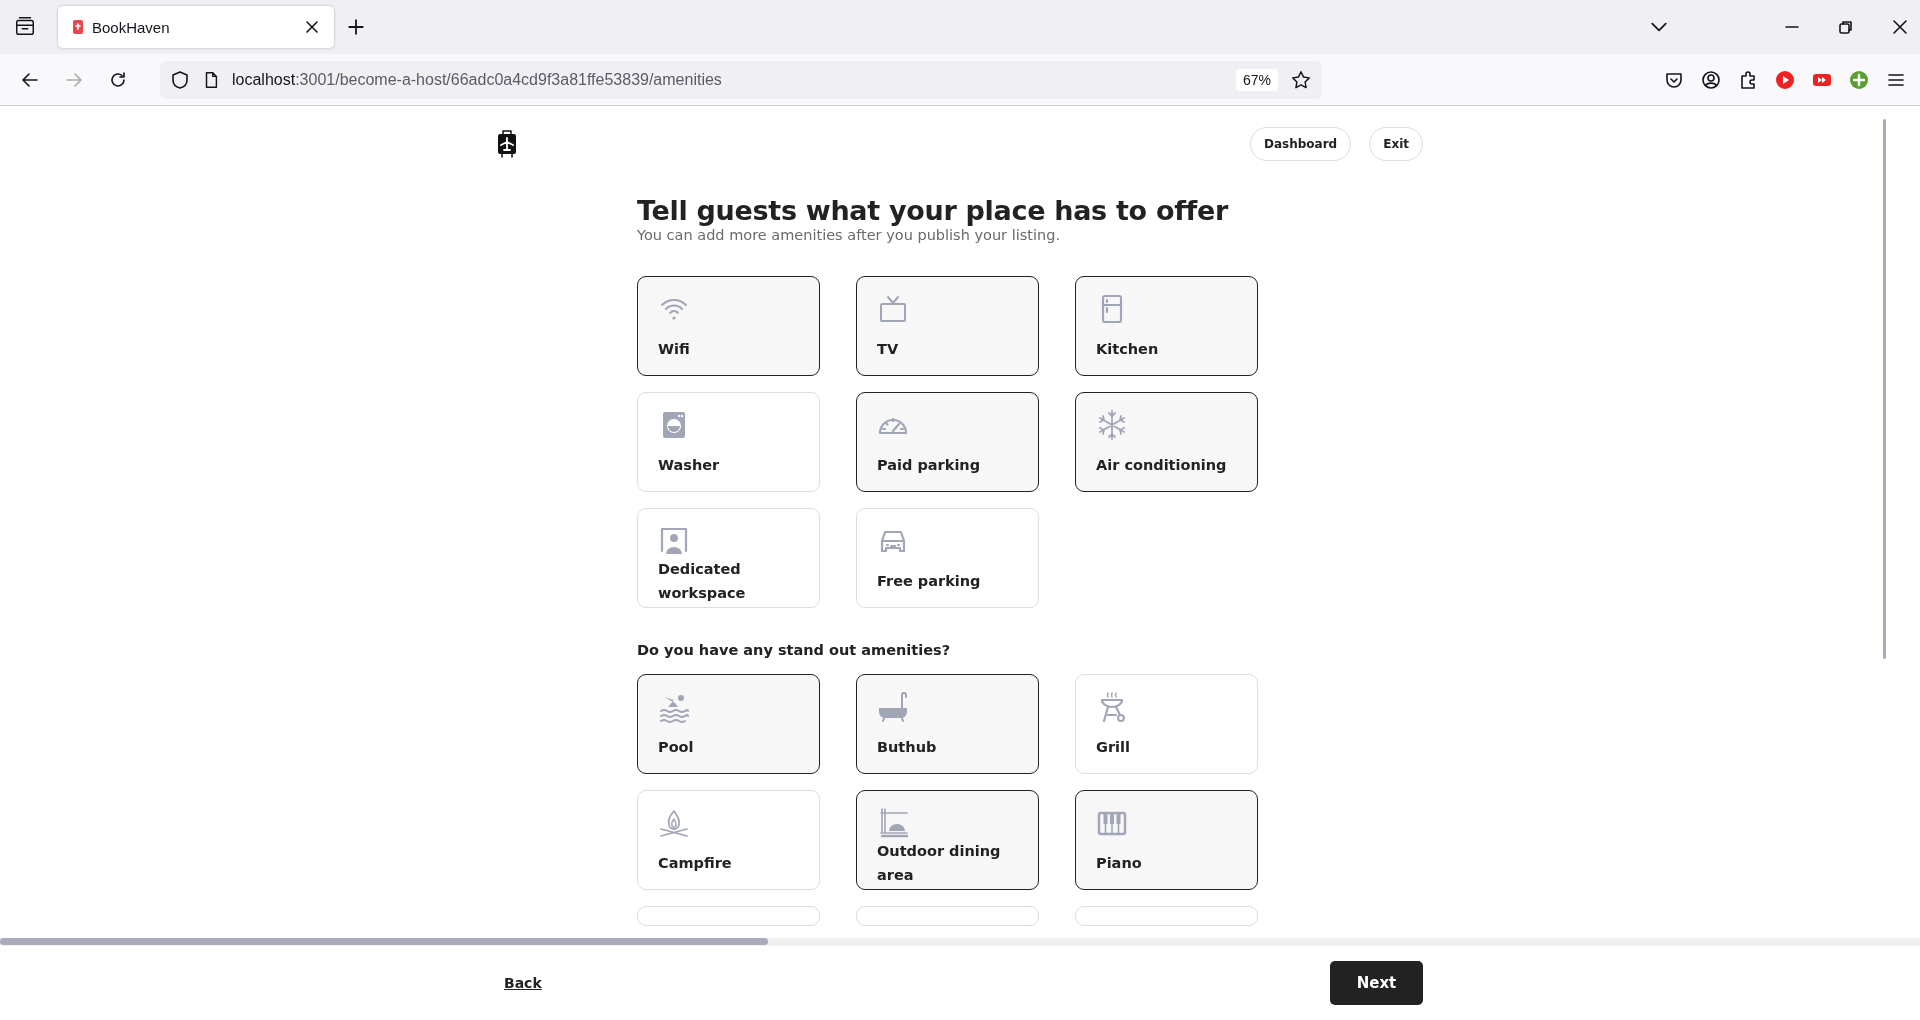 Image resolution: width=1920 pixels, height=1020 pixels. What do you see at coordinates (1166, 326) in the screenshot?
I see `amenity-card: Kitchen` at bounding box center [1166, 326].